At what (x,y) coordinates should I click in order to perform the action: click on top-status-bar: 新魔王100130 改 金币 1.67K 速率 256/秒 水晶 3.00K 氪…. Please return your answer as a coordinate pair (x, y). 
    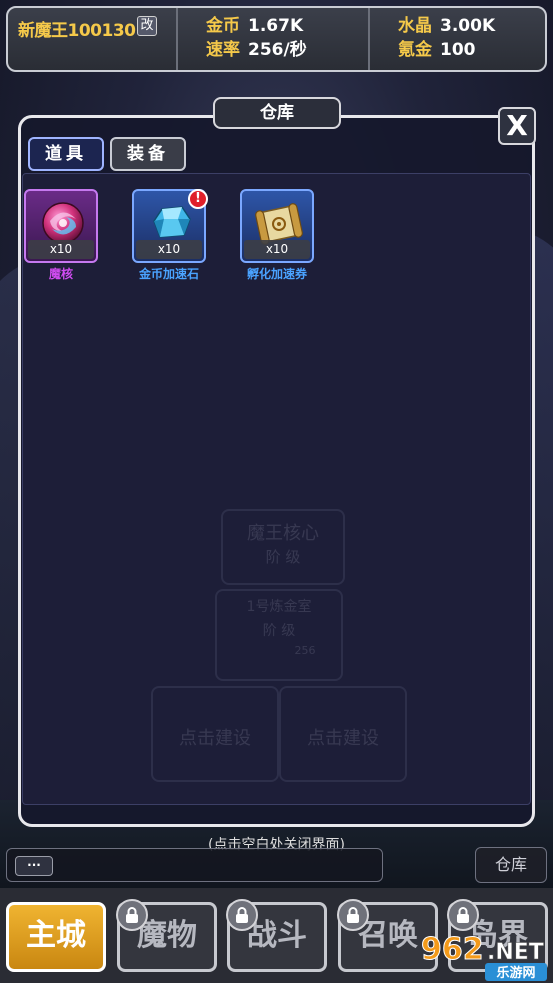
    Looking at the image, I should click on (276, 39).